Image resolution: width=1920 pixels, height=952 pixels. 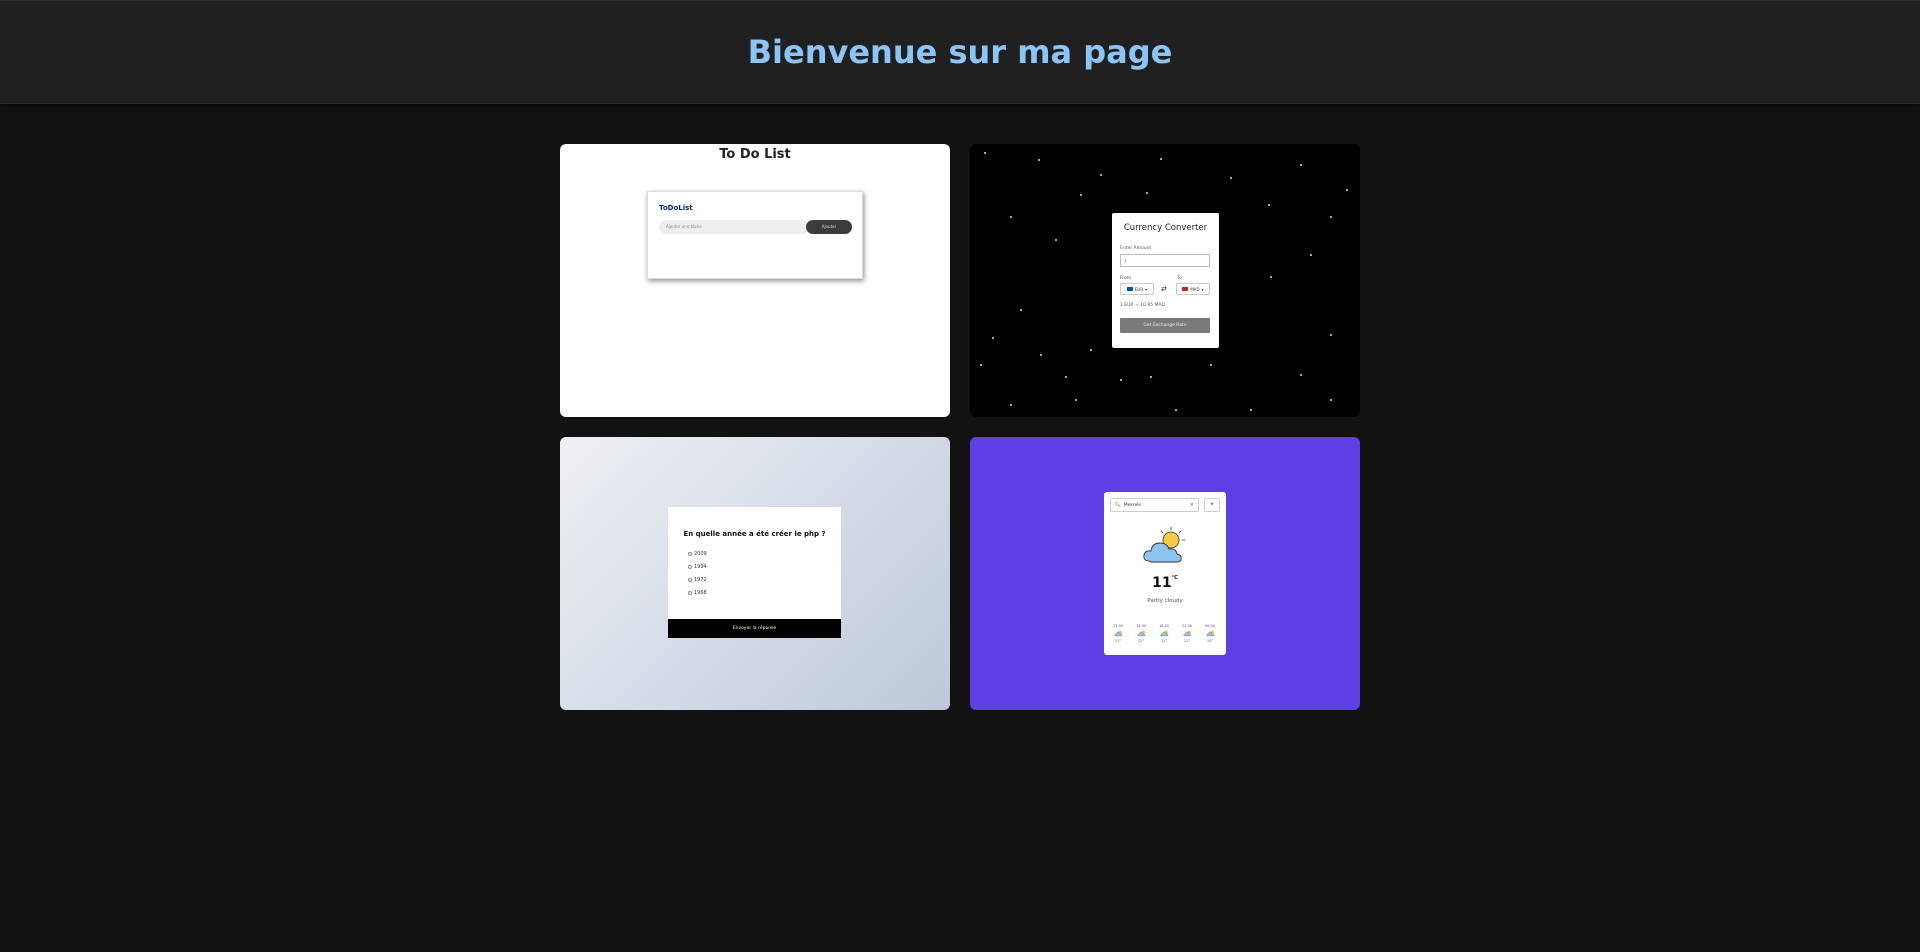 I want to click on weather-description: Partly cloudy, so click(x=1165, y=601).